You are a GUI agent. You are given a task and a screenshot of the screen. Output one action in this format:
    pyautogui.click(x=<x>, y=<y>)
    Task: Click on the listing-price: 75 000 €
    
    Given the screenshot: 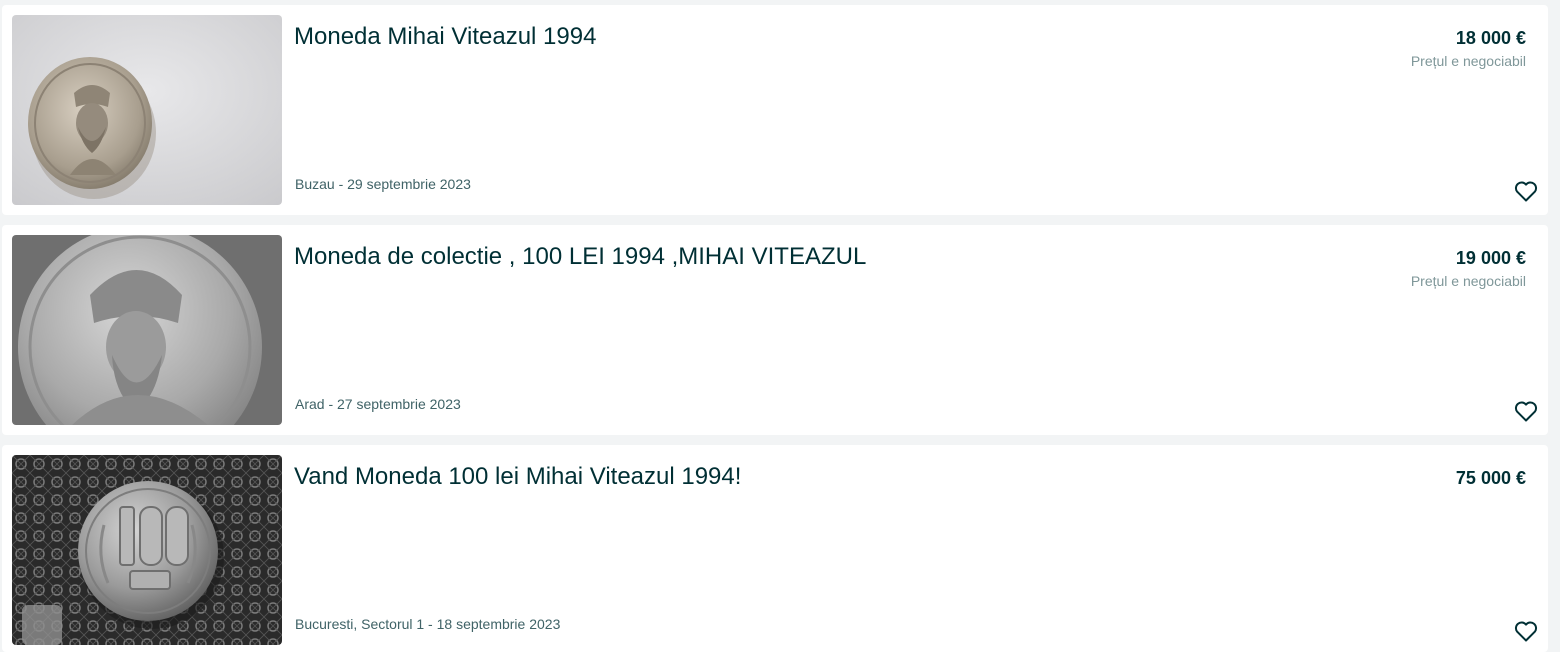 What is the action you would take?
    pyautogui.click(x=1490, y=478)
    